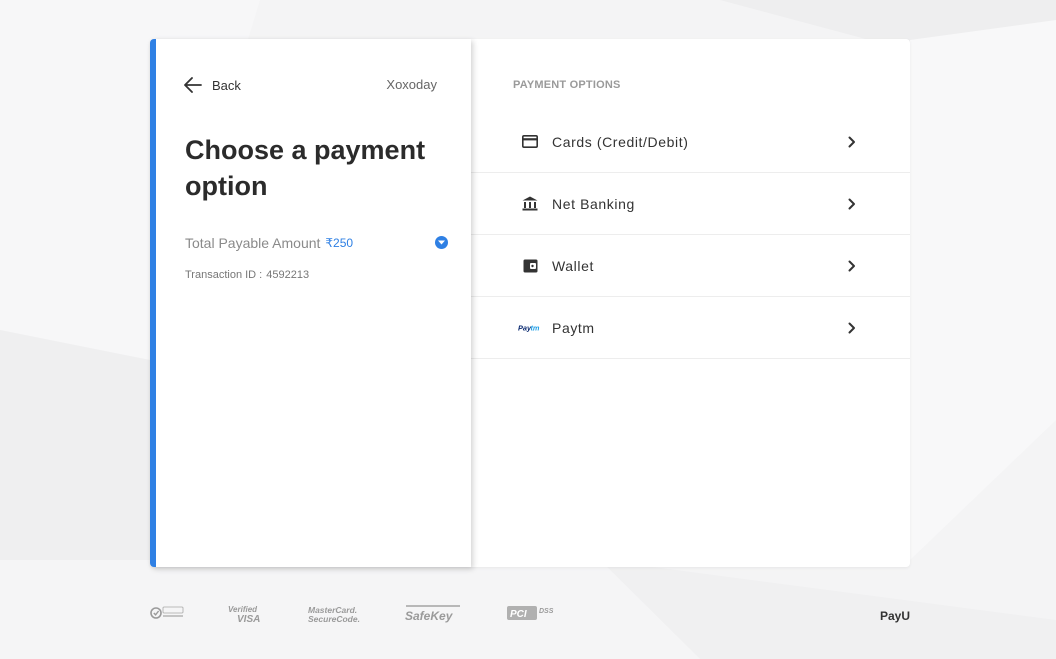 The height and width of the screenshot is (659, 1056). What do you see at coordinates (690, 142) in the screenshot?
I see `payment-option-cards: Cards (Credit/Debit)` at bounding box center [690, 142].